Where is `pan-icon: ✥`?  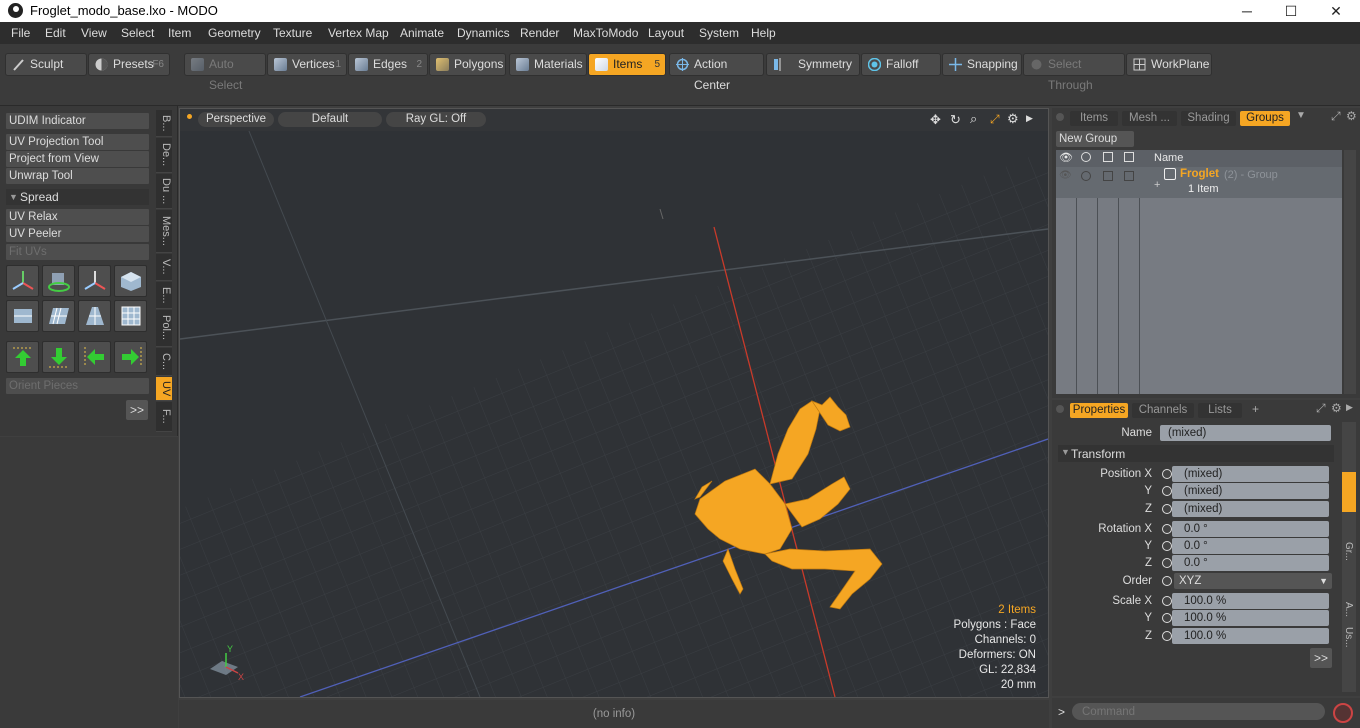
pan-icon: ✥ is located at coordinates (935, 120).